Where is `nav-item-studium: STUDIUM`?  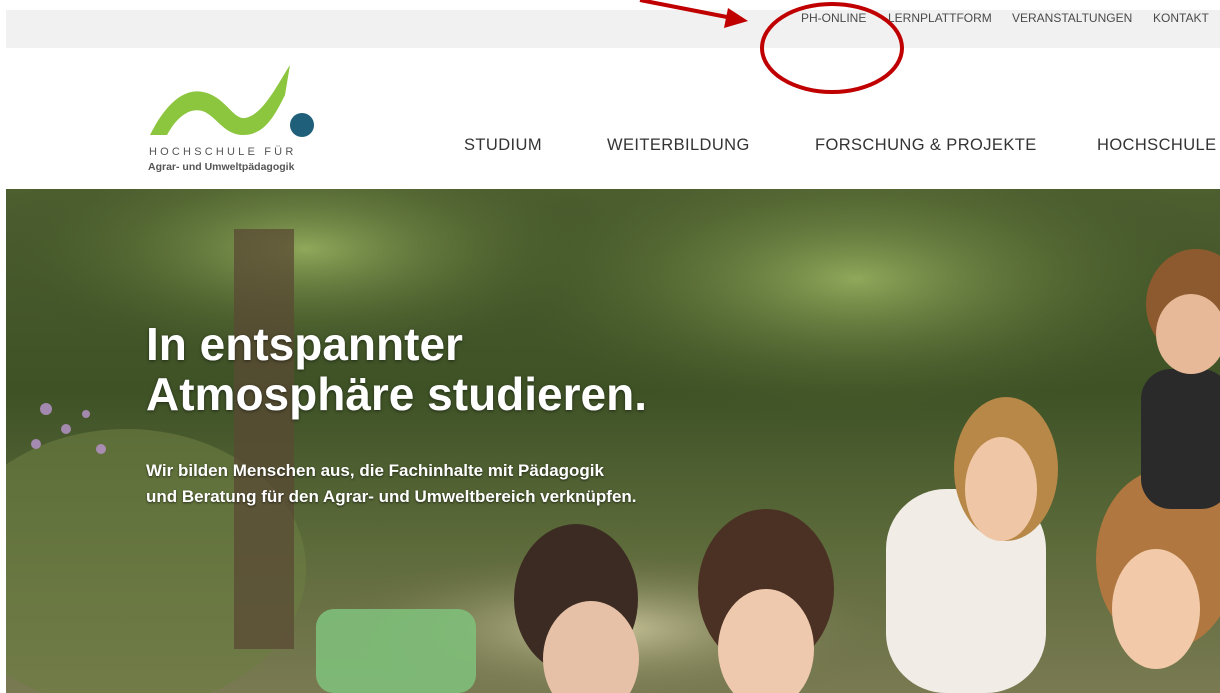
nav-item-studium: STUDIUM is located at coordinates (503, 145).